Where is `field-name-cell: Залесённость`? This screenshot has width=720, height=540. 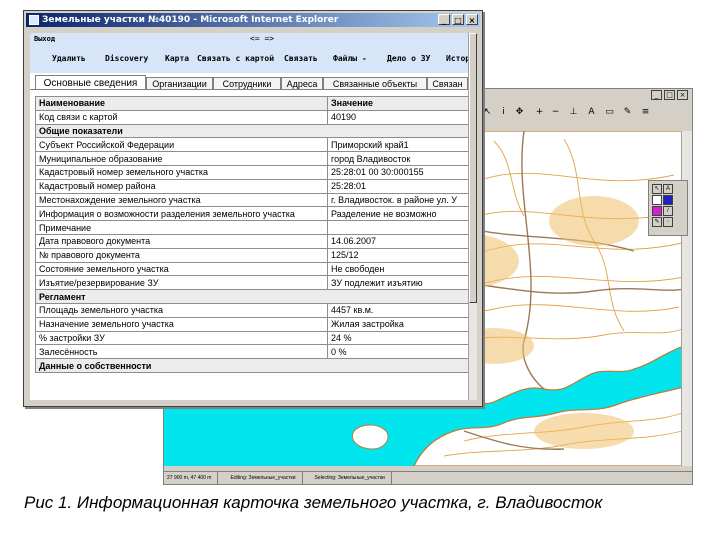
field-name-cell: Залесённость is located at coordinates (181, 352).